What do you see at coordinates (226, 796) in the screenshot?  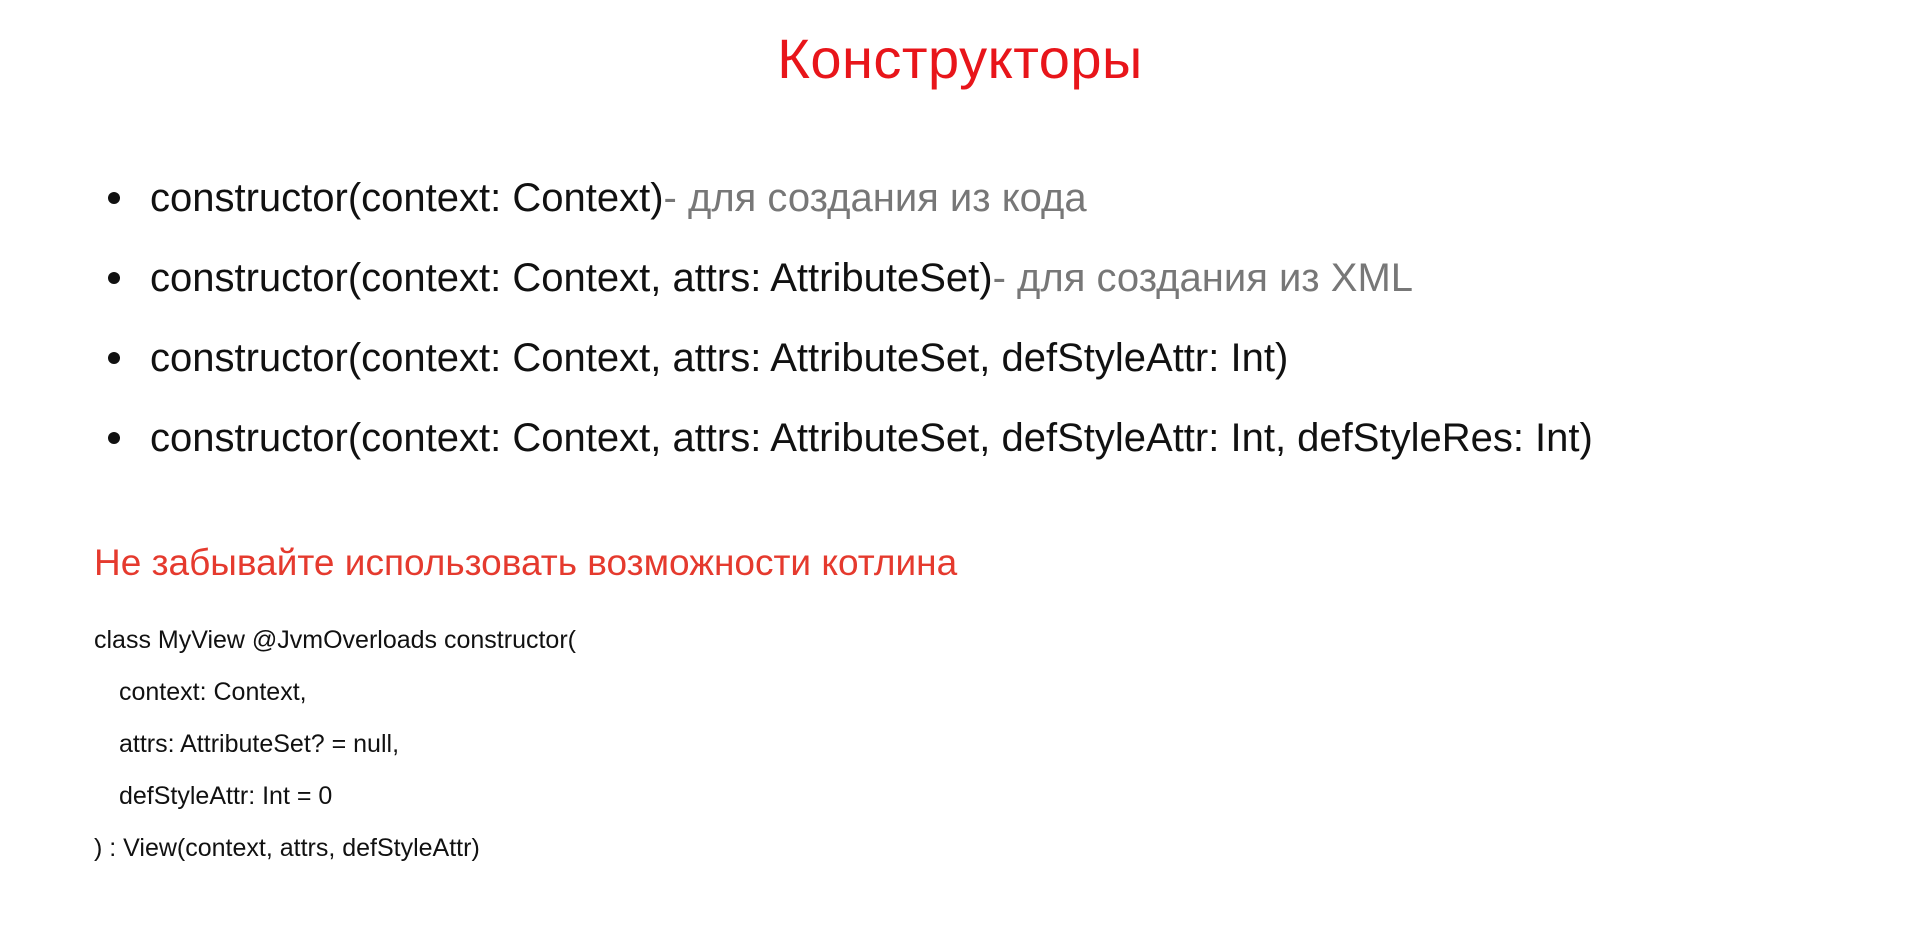 I see `code-line: defStyleAttr: Int = 0` at bounding box center [226, 796].